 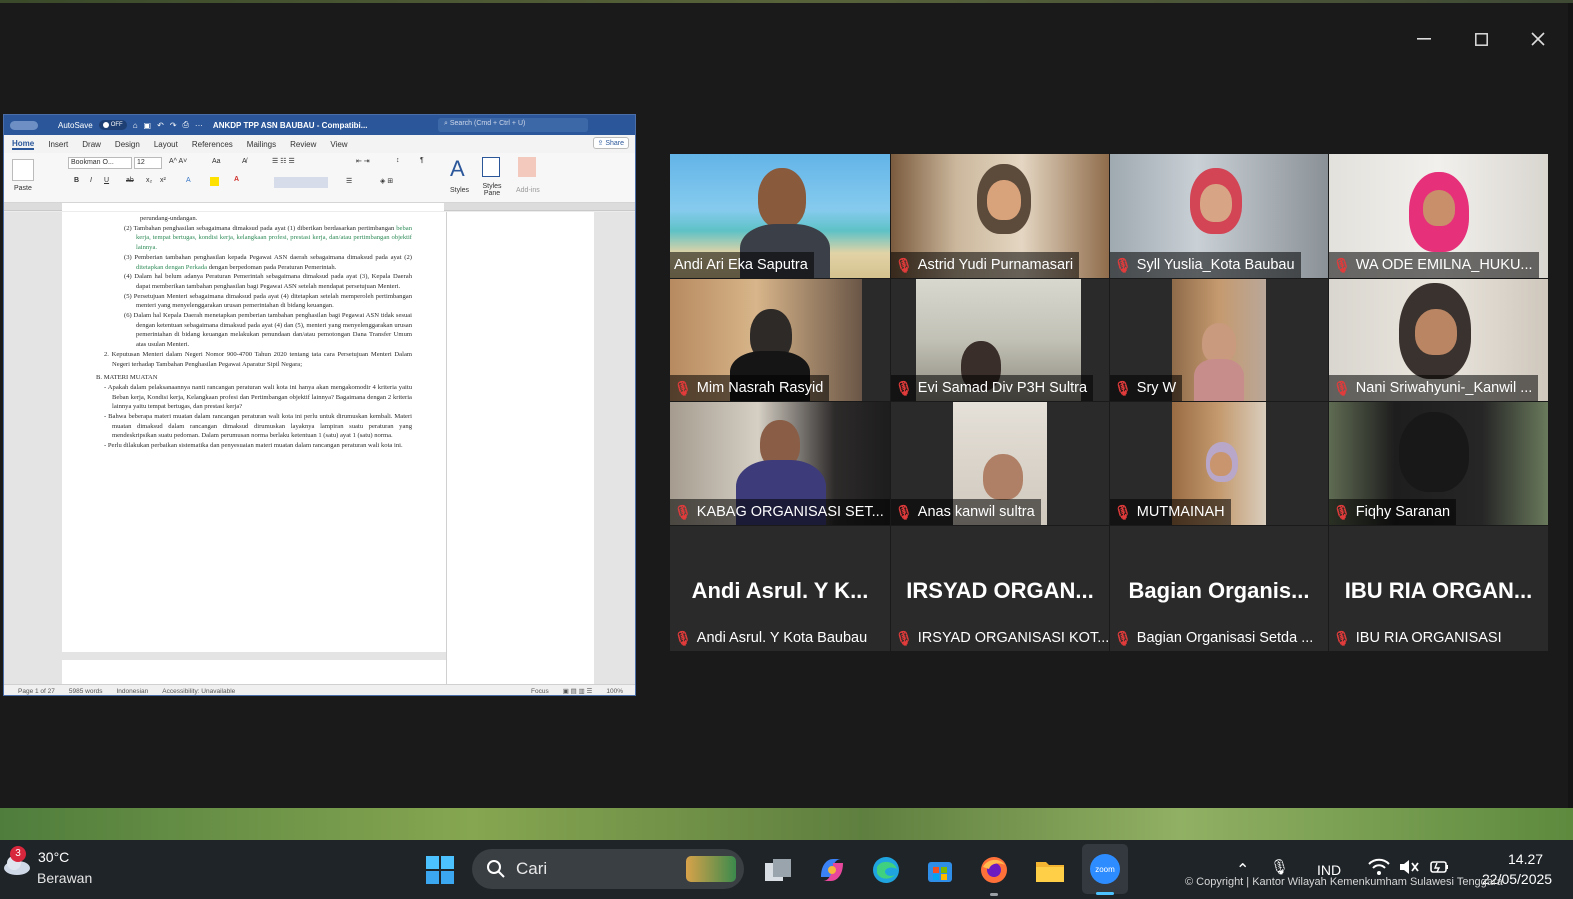 What do you see at coordinates (132, 691) in the screenshot?
I see `language-status: Indonesian` at bounding box center [132, 691].